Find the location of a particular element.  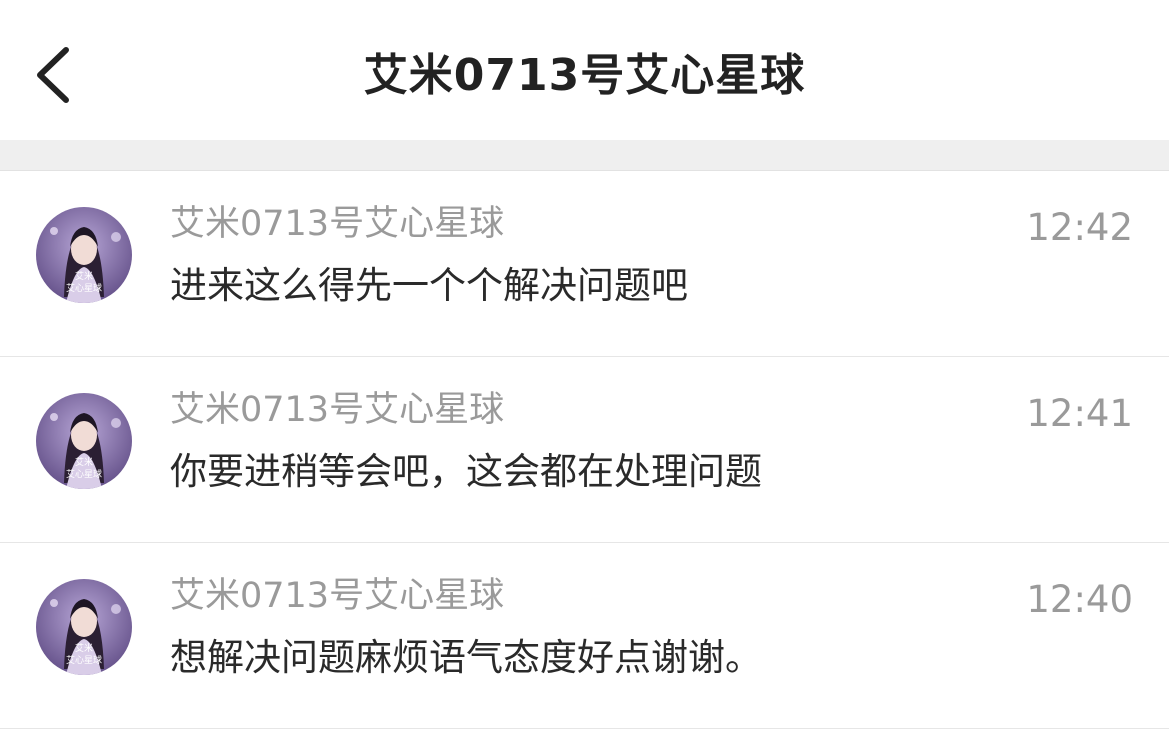

message-preview: 想解决问题麻烦语气态度好点谢谢。 is located at coordinates (466, 657).